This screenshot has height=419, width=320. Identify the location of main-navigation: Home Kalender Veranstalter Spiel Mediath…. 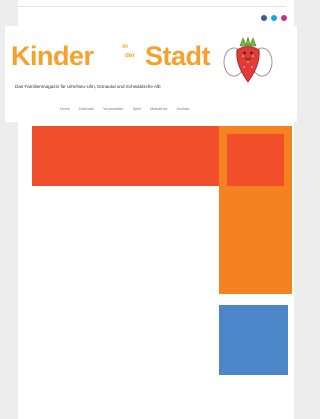
(124, 109).